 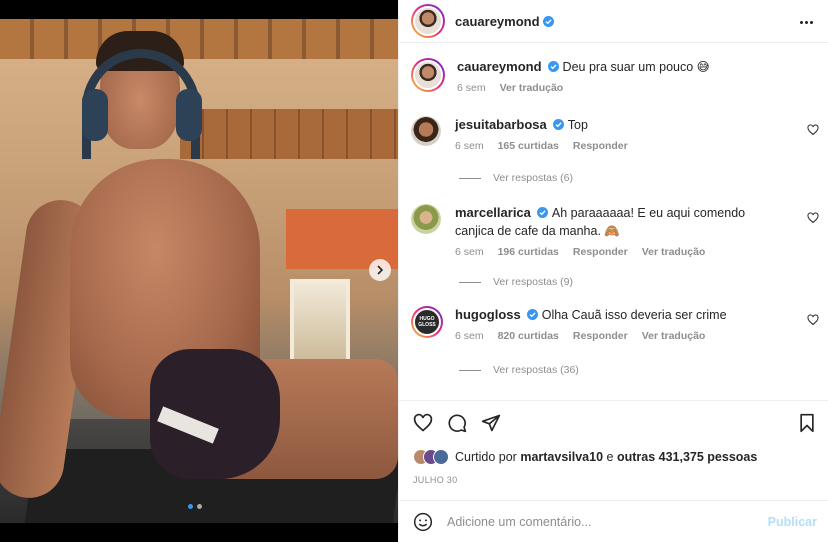 What do you see at coordinates (528, 252) in the screenshot?
I see `comment-likes: 196 curtidas` at bounding box center [528, 252].